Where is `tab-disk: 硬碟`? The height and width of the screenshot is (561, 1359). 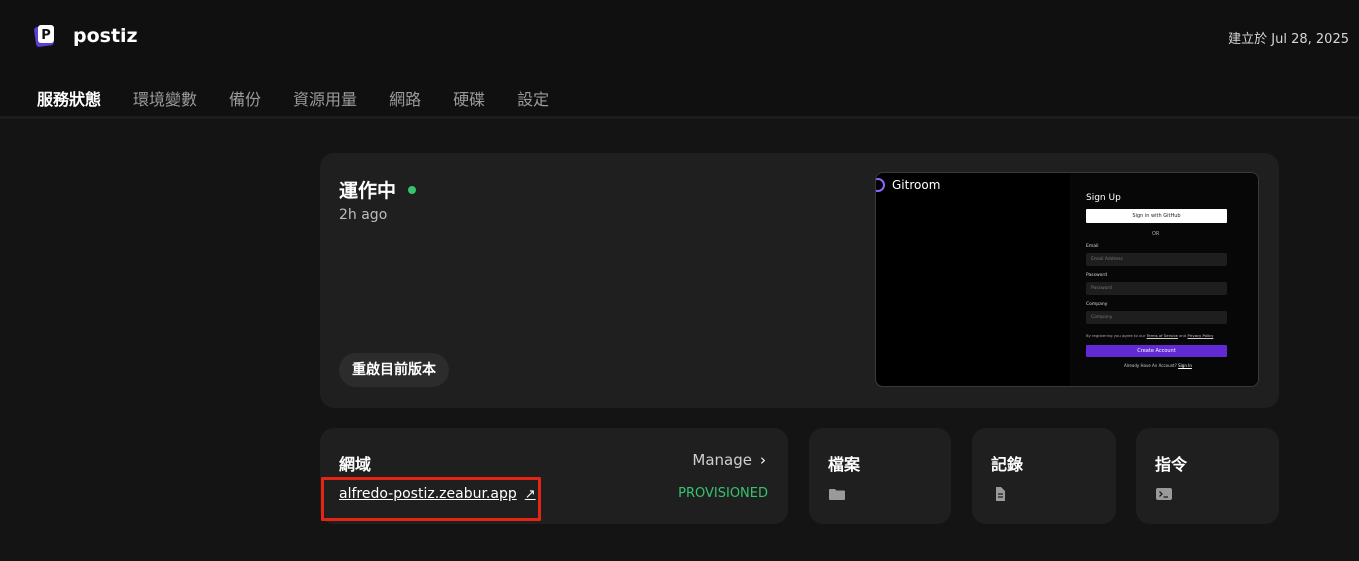
tab-disk: 硬碟 is located at coordinates (469, 98).